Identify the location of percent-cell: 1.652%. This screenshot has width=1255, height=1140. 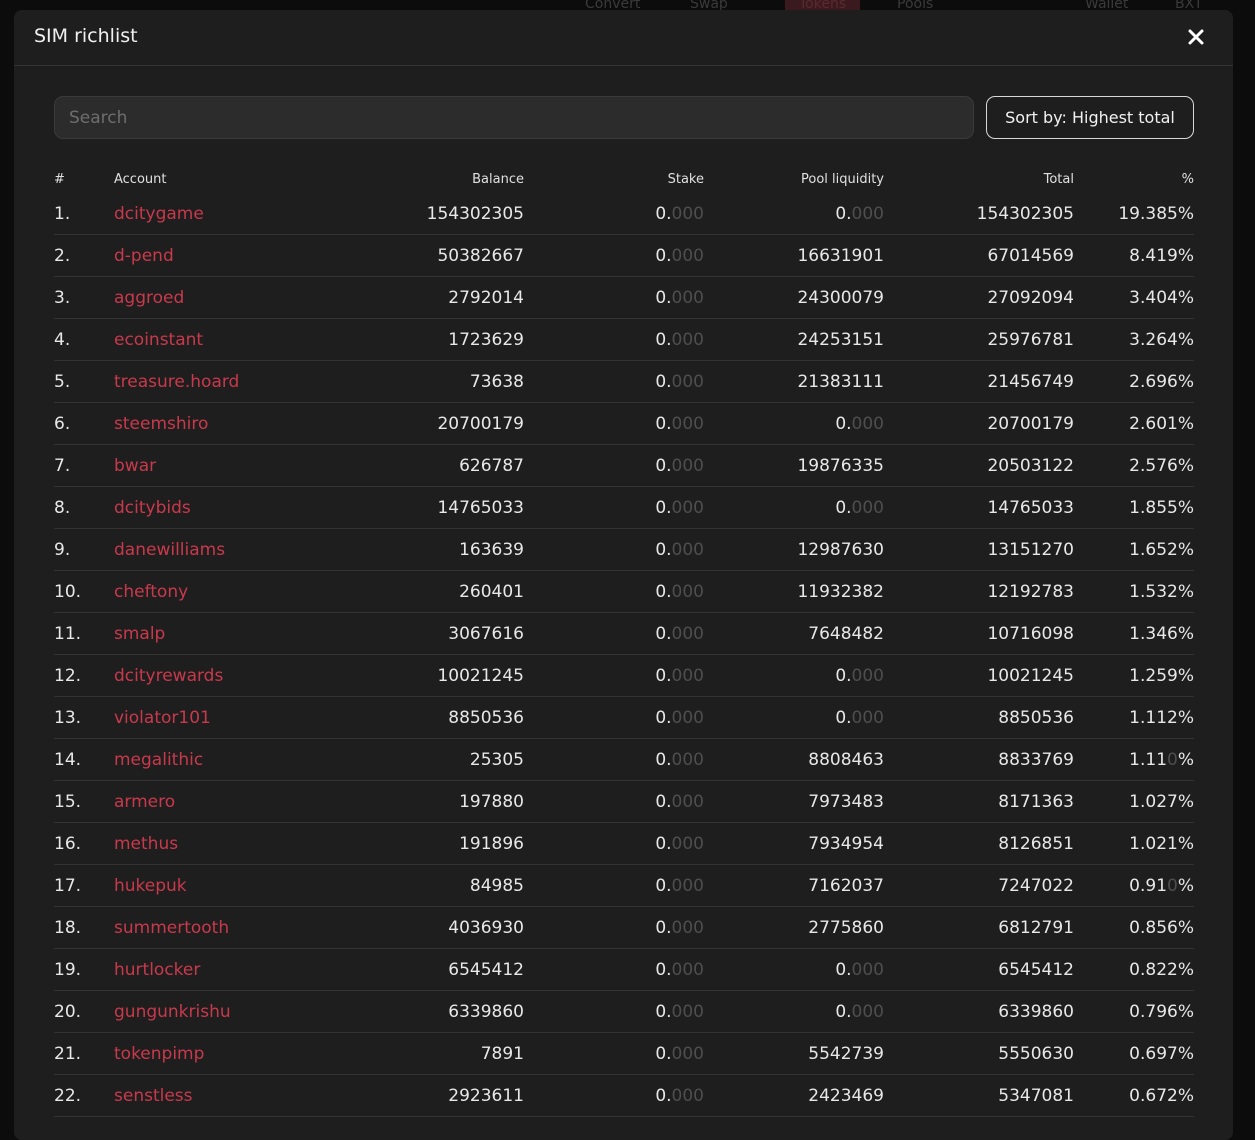
(1134, 549).